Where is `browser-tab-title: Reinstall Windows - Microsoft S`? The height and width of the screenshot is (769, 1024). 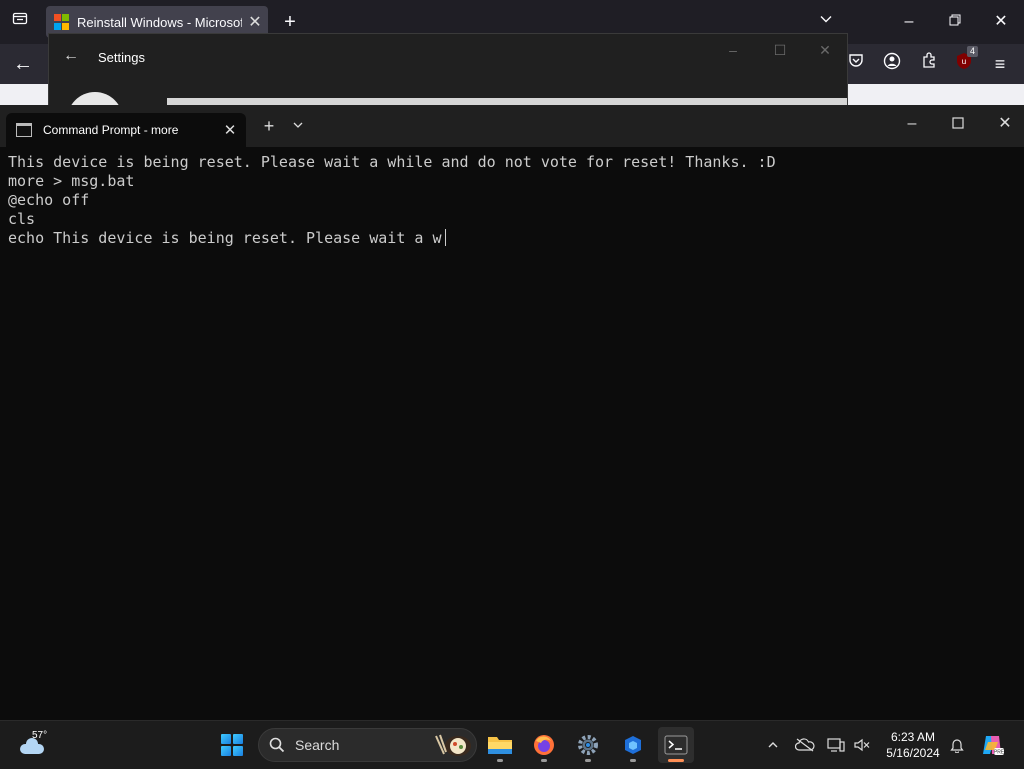 browser-tab-title: Reinstall Windows - Microsoft S is located at coordinates (159, 22).